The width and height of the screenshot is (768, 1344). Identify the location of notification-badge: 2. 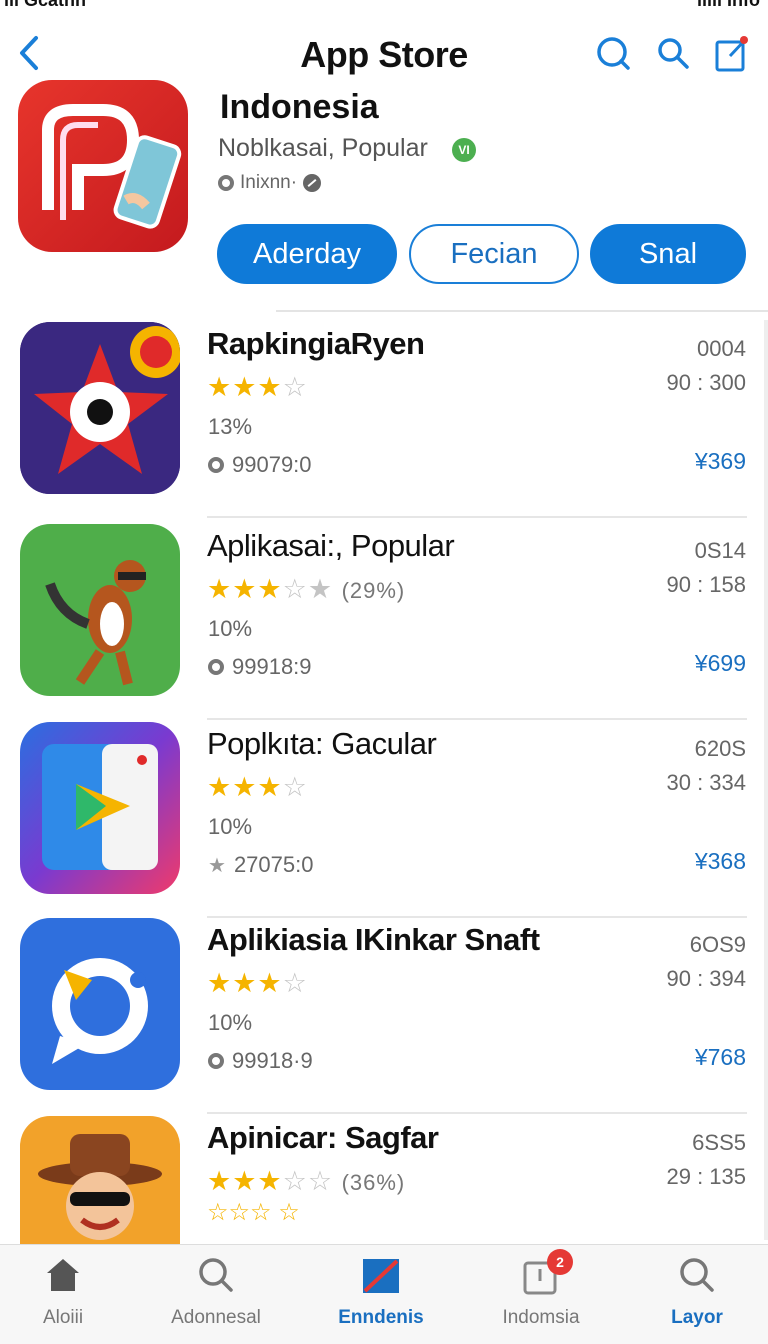
(560, 1262).